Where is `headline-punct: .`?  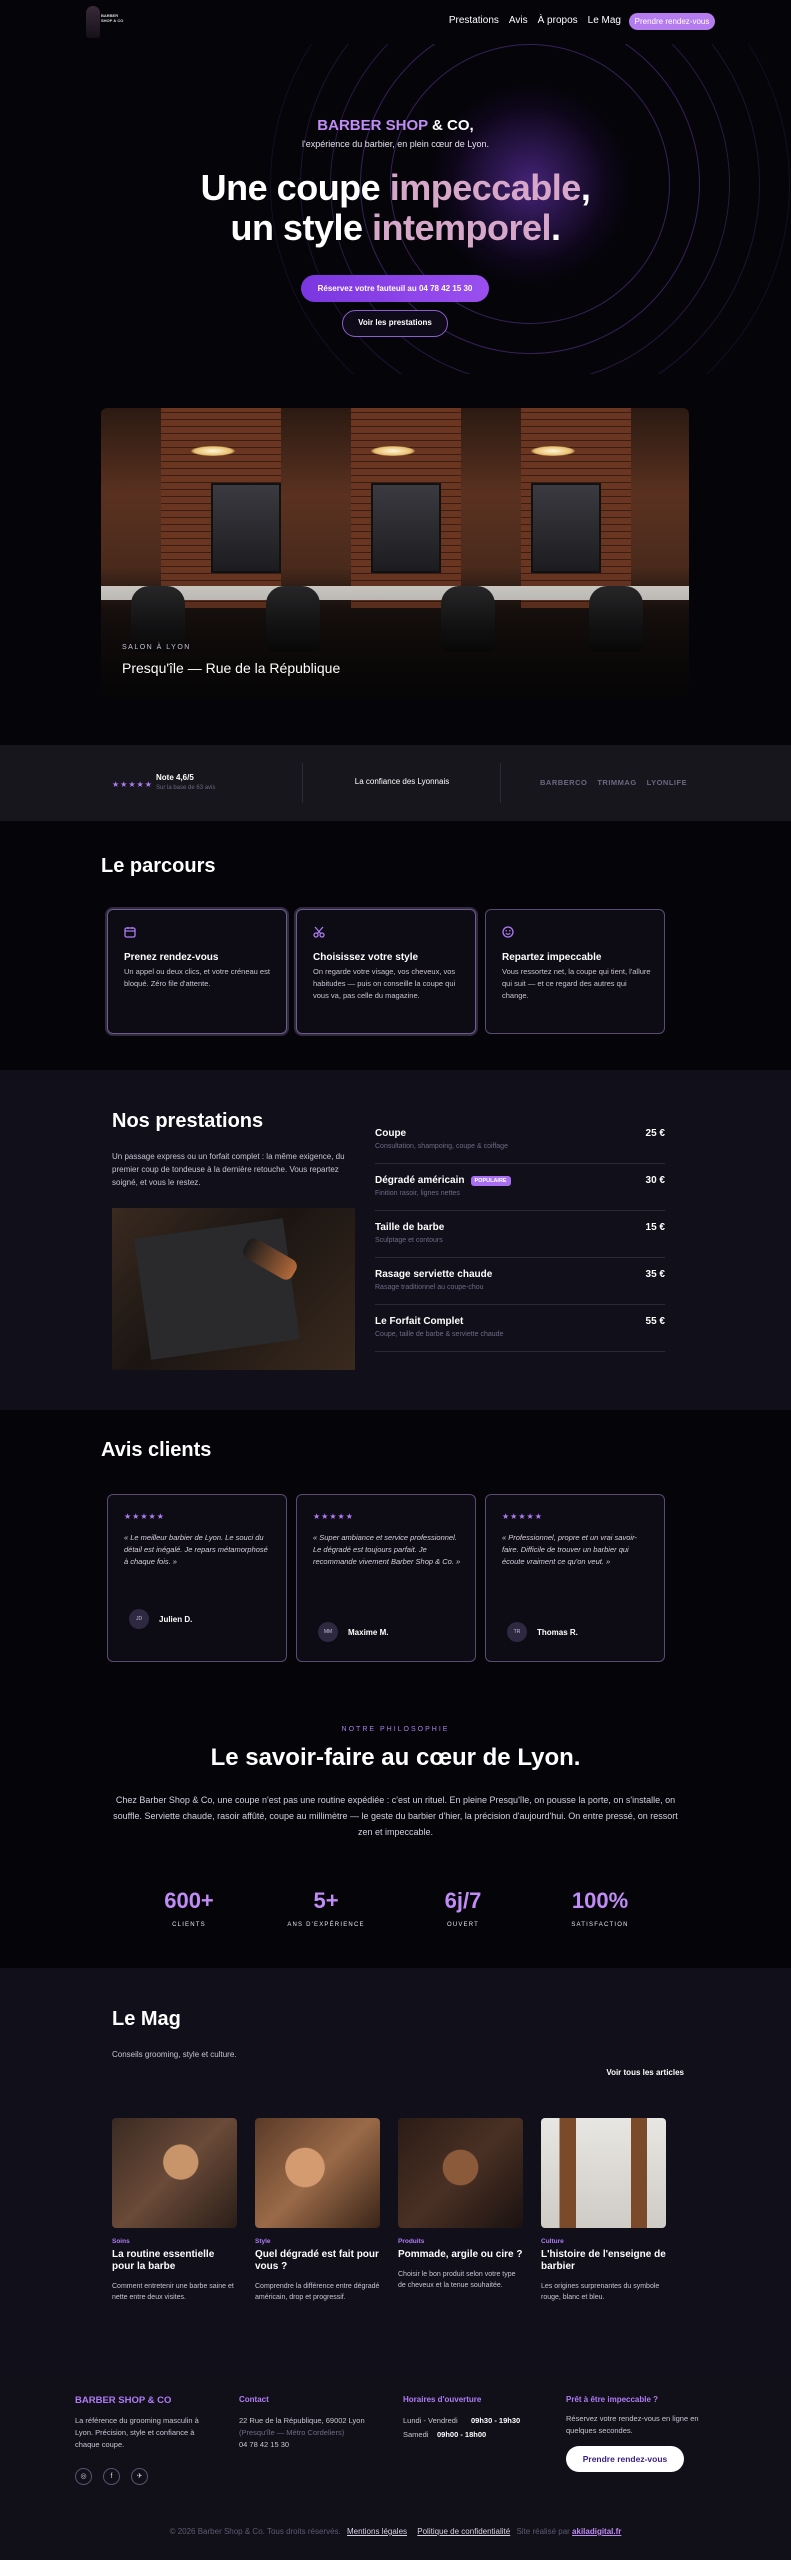 headline-punct: . is located at coordinates (556, 227).